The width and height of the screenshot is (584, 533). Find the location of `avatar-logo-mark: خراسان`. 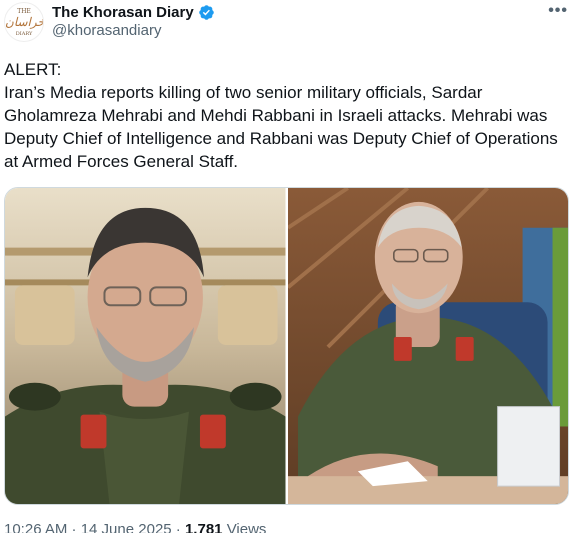

avatar-logo-mark: خراسان is located at coordinates (24, 22).